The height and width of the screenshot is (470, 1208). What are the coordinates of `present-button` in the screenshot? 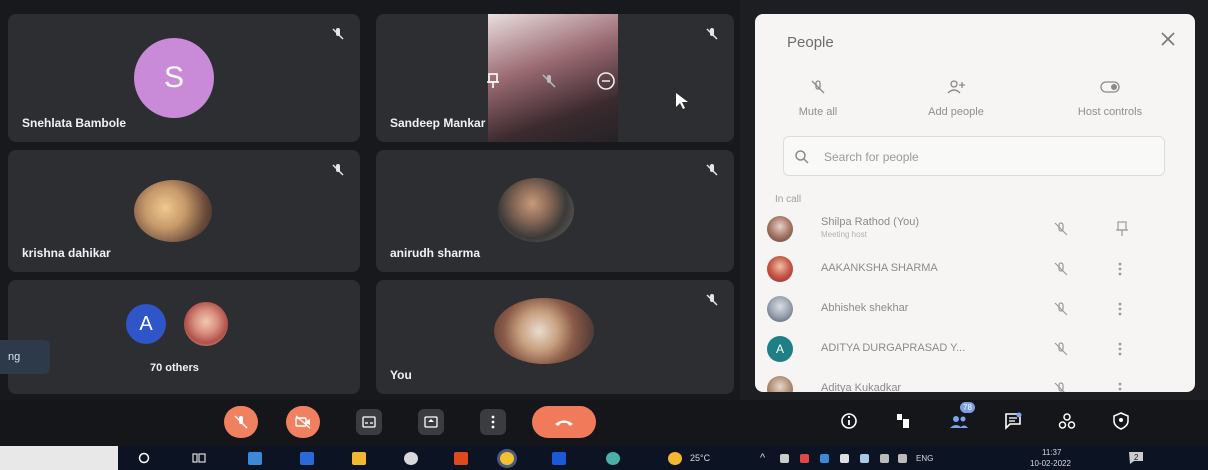 It's located at (431, 422).